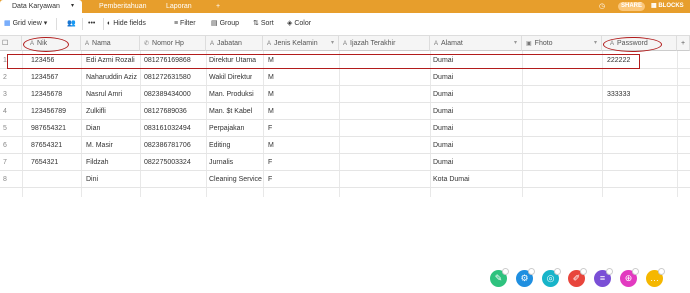 Image resolution: width=690 pixels, height=293 pixels. What do you see at coordinates (263, 24) in the screenshot?
I see `sort-button: ⇅ Sort` at bounding box center [263, 24].